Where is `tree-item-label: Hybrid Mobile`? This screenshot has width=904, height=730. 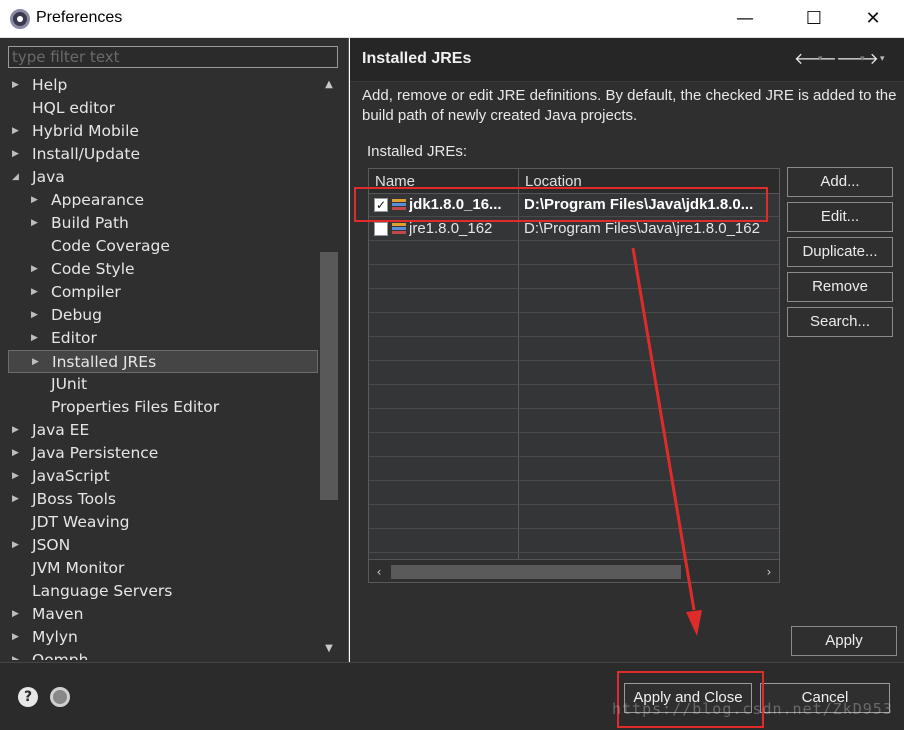
tree-item-label: Hybrid Mobile is located at coordinates (85, 131).